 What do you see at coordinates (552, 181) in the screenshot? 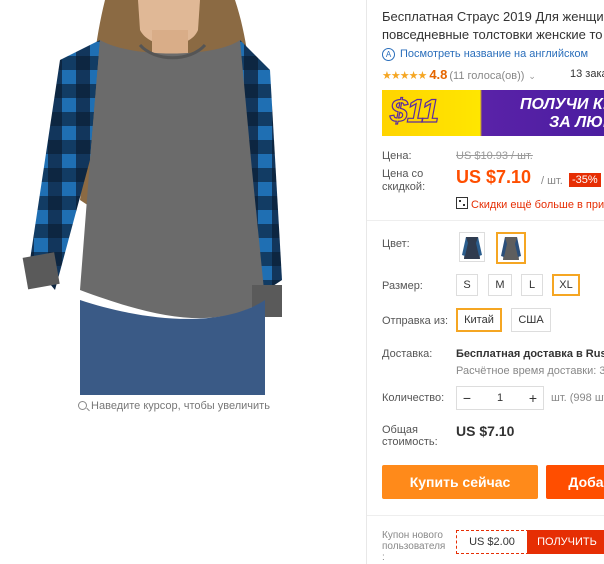
I see `price-unit: / шт.` at bounding box center [552, 181].